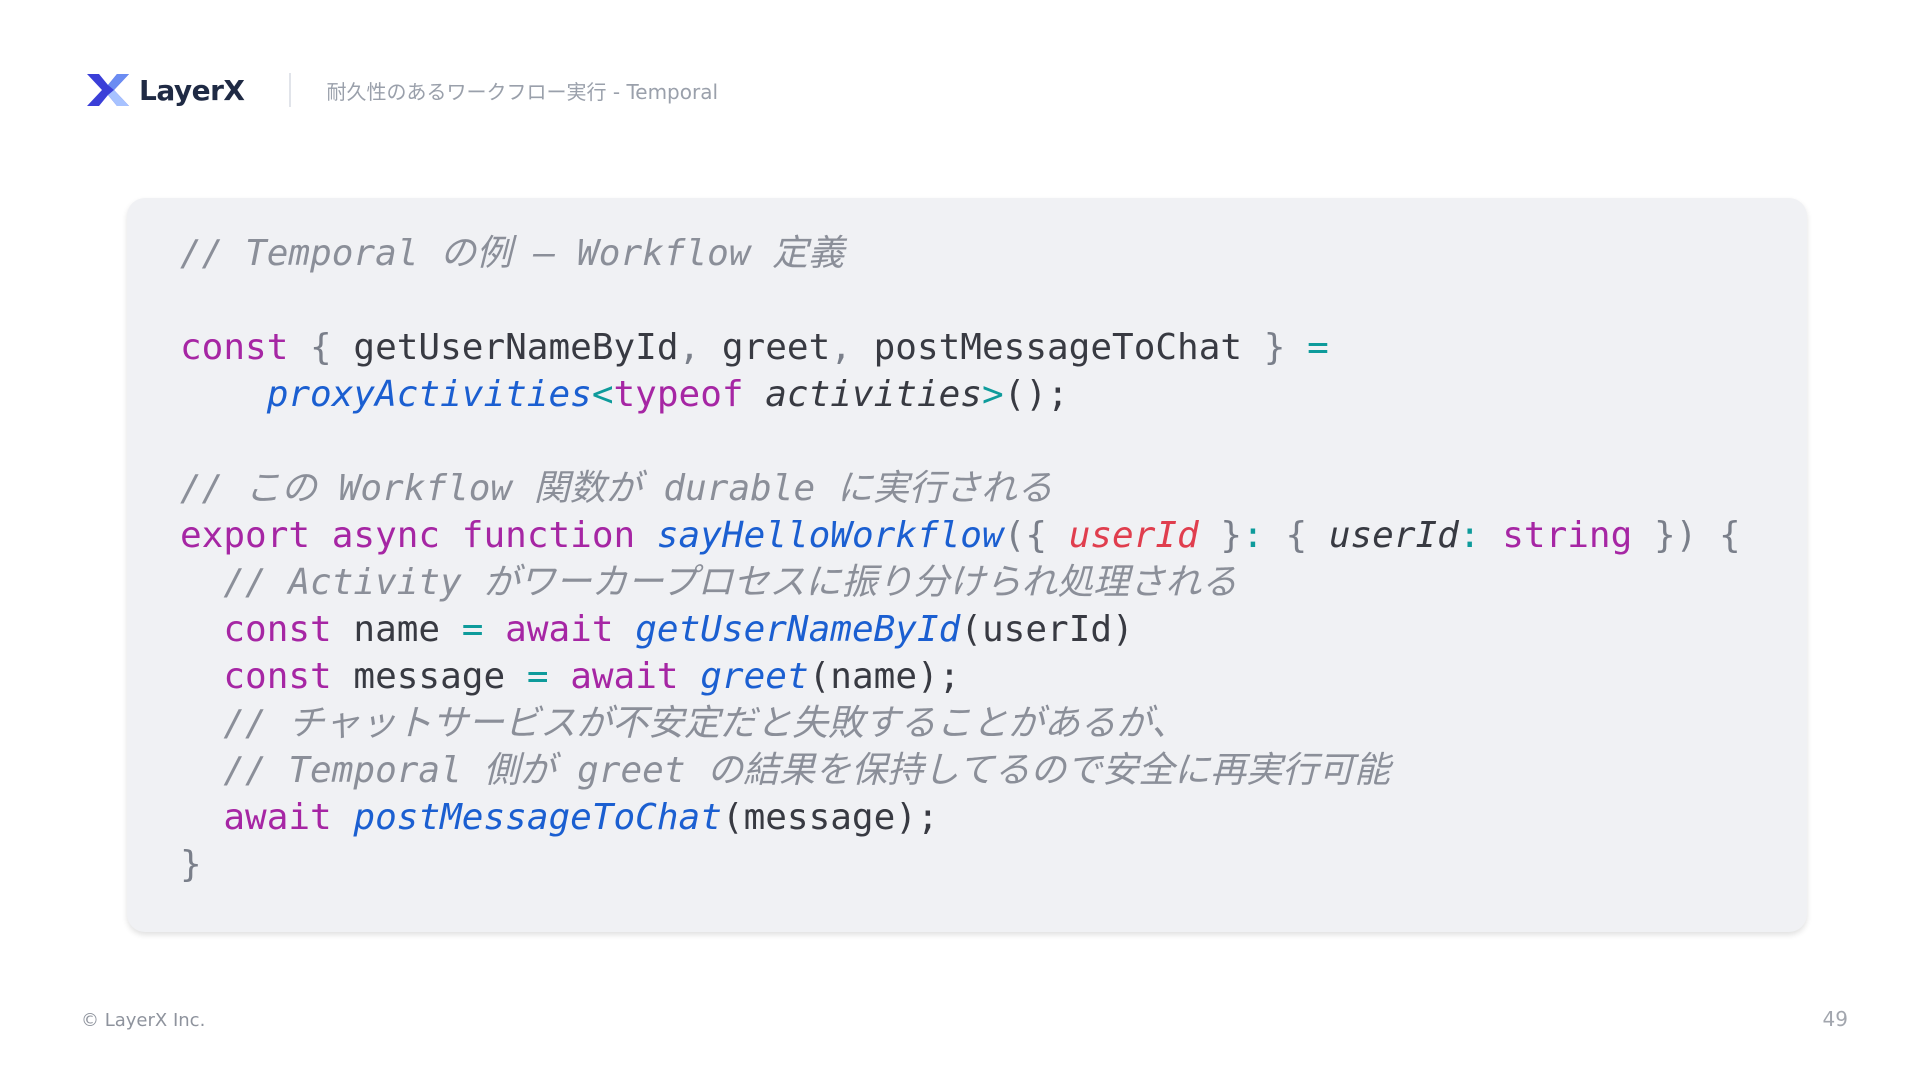 The width and height of the screenshot is (1920, 1080). Describe the element at coordinates (1133, 535) in the screenshot. I see `code-token-param: userId` at that location.